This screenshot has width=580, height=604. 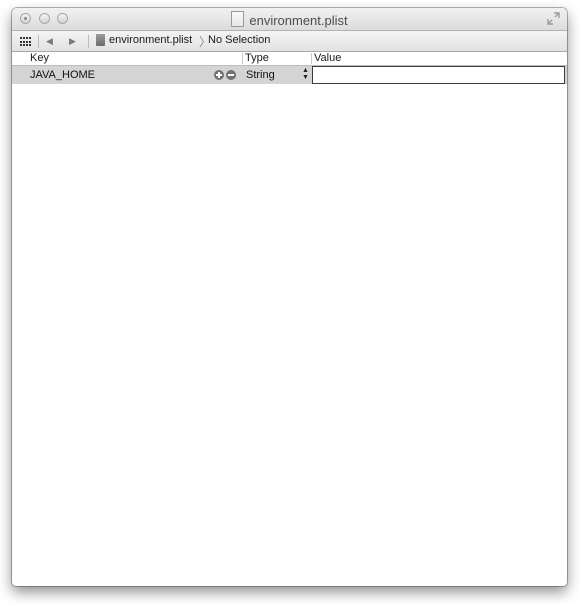 I want to click on window-title-area: environment.plist, so click(x=289, y=19).